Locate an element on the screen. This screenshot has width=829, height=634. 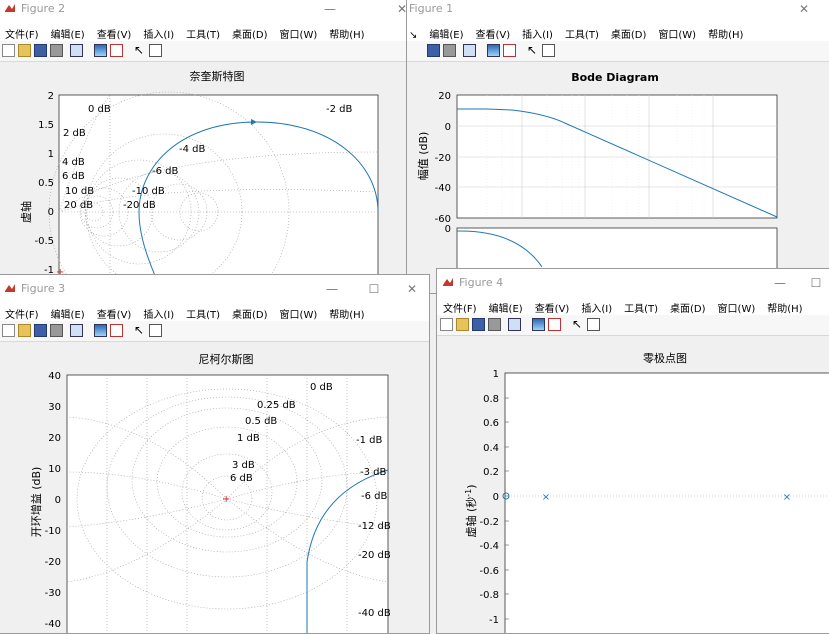
critical-point-marker: + is located at coordinates (226, 499).